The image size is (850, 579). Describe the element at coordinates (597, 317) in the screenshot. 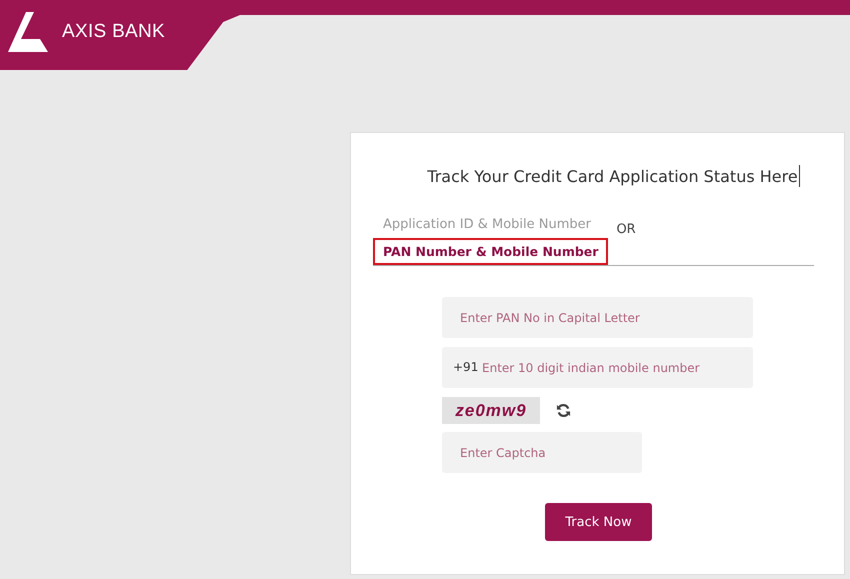

I see `input-field: Enter PAN No in Capital Letter` at that location.